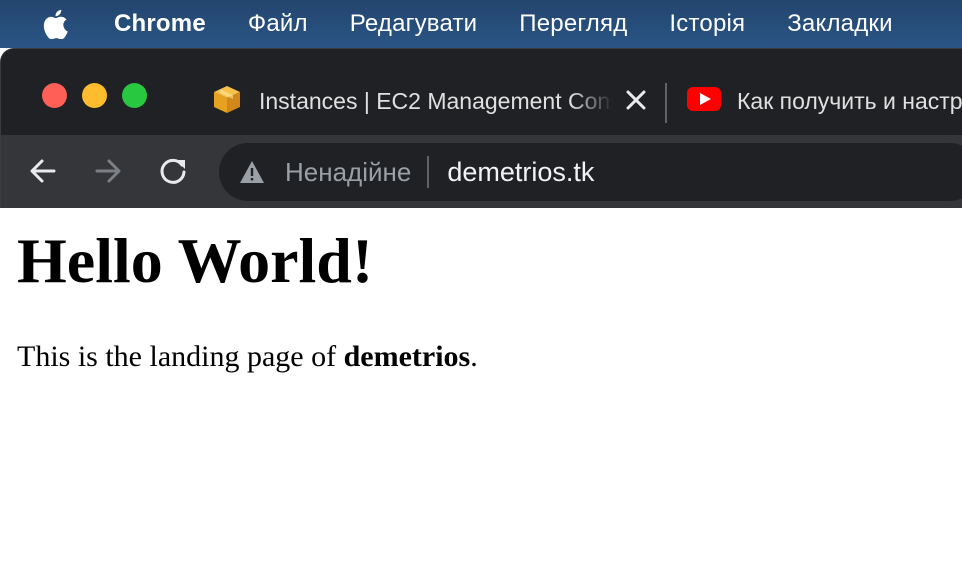 This screenshot has height=568, width=962. What do you see at coordinates (839, 24) in the screenshot?
I see `menu-bookmarks: Закладки` at bounding box center [839, 24].